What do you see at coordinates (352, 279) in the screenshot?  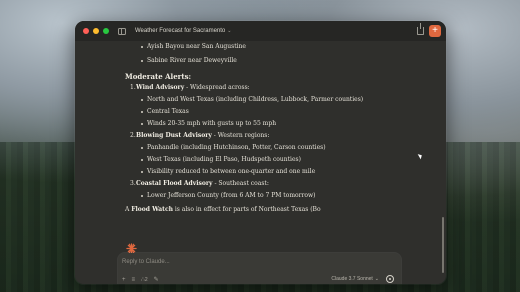 I see `model-name: Claude 3.7 Sonnet` at bounding box center [352, 279].